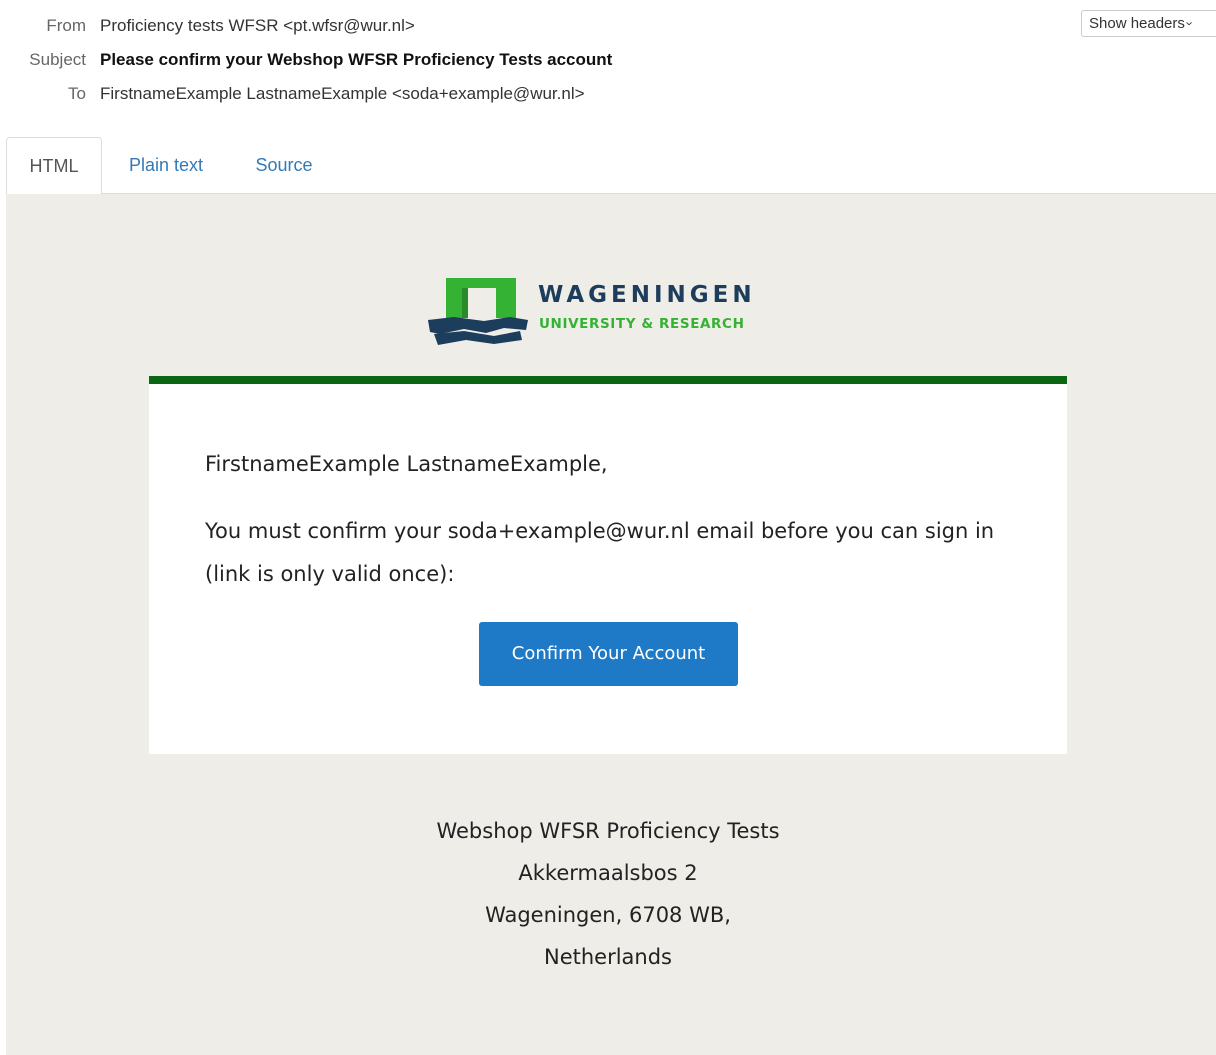 This screenshot has height=1055, width=1216. What do you see at coordinates (608, 873) in the screenshot?
I see `footer-street: Akkermaalsbos 2` at bounding box center [608, 873].